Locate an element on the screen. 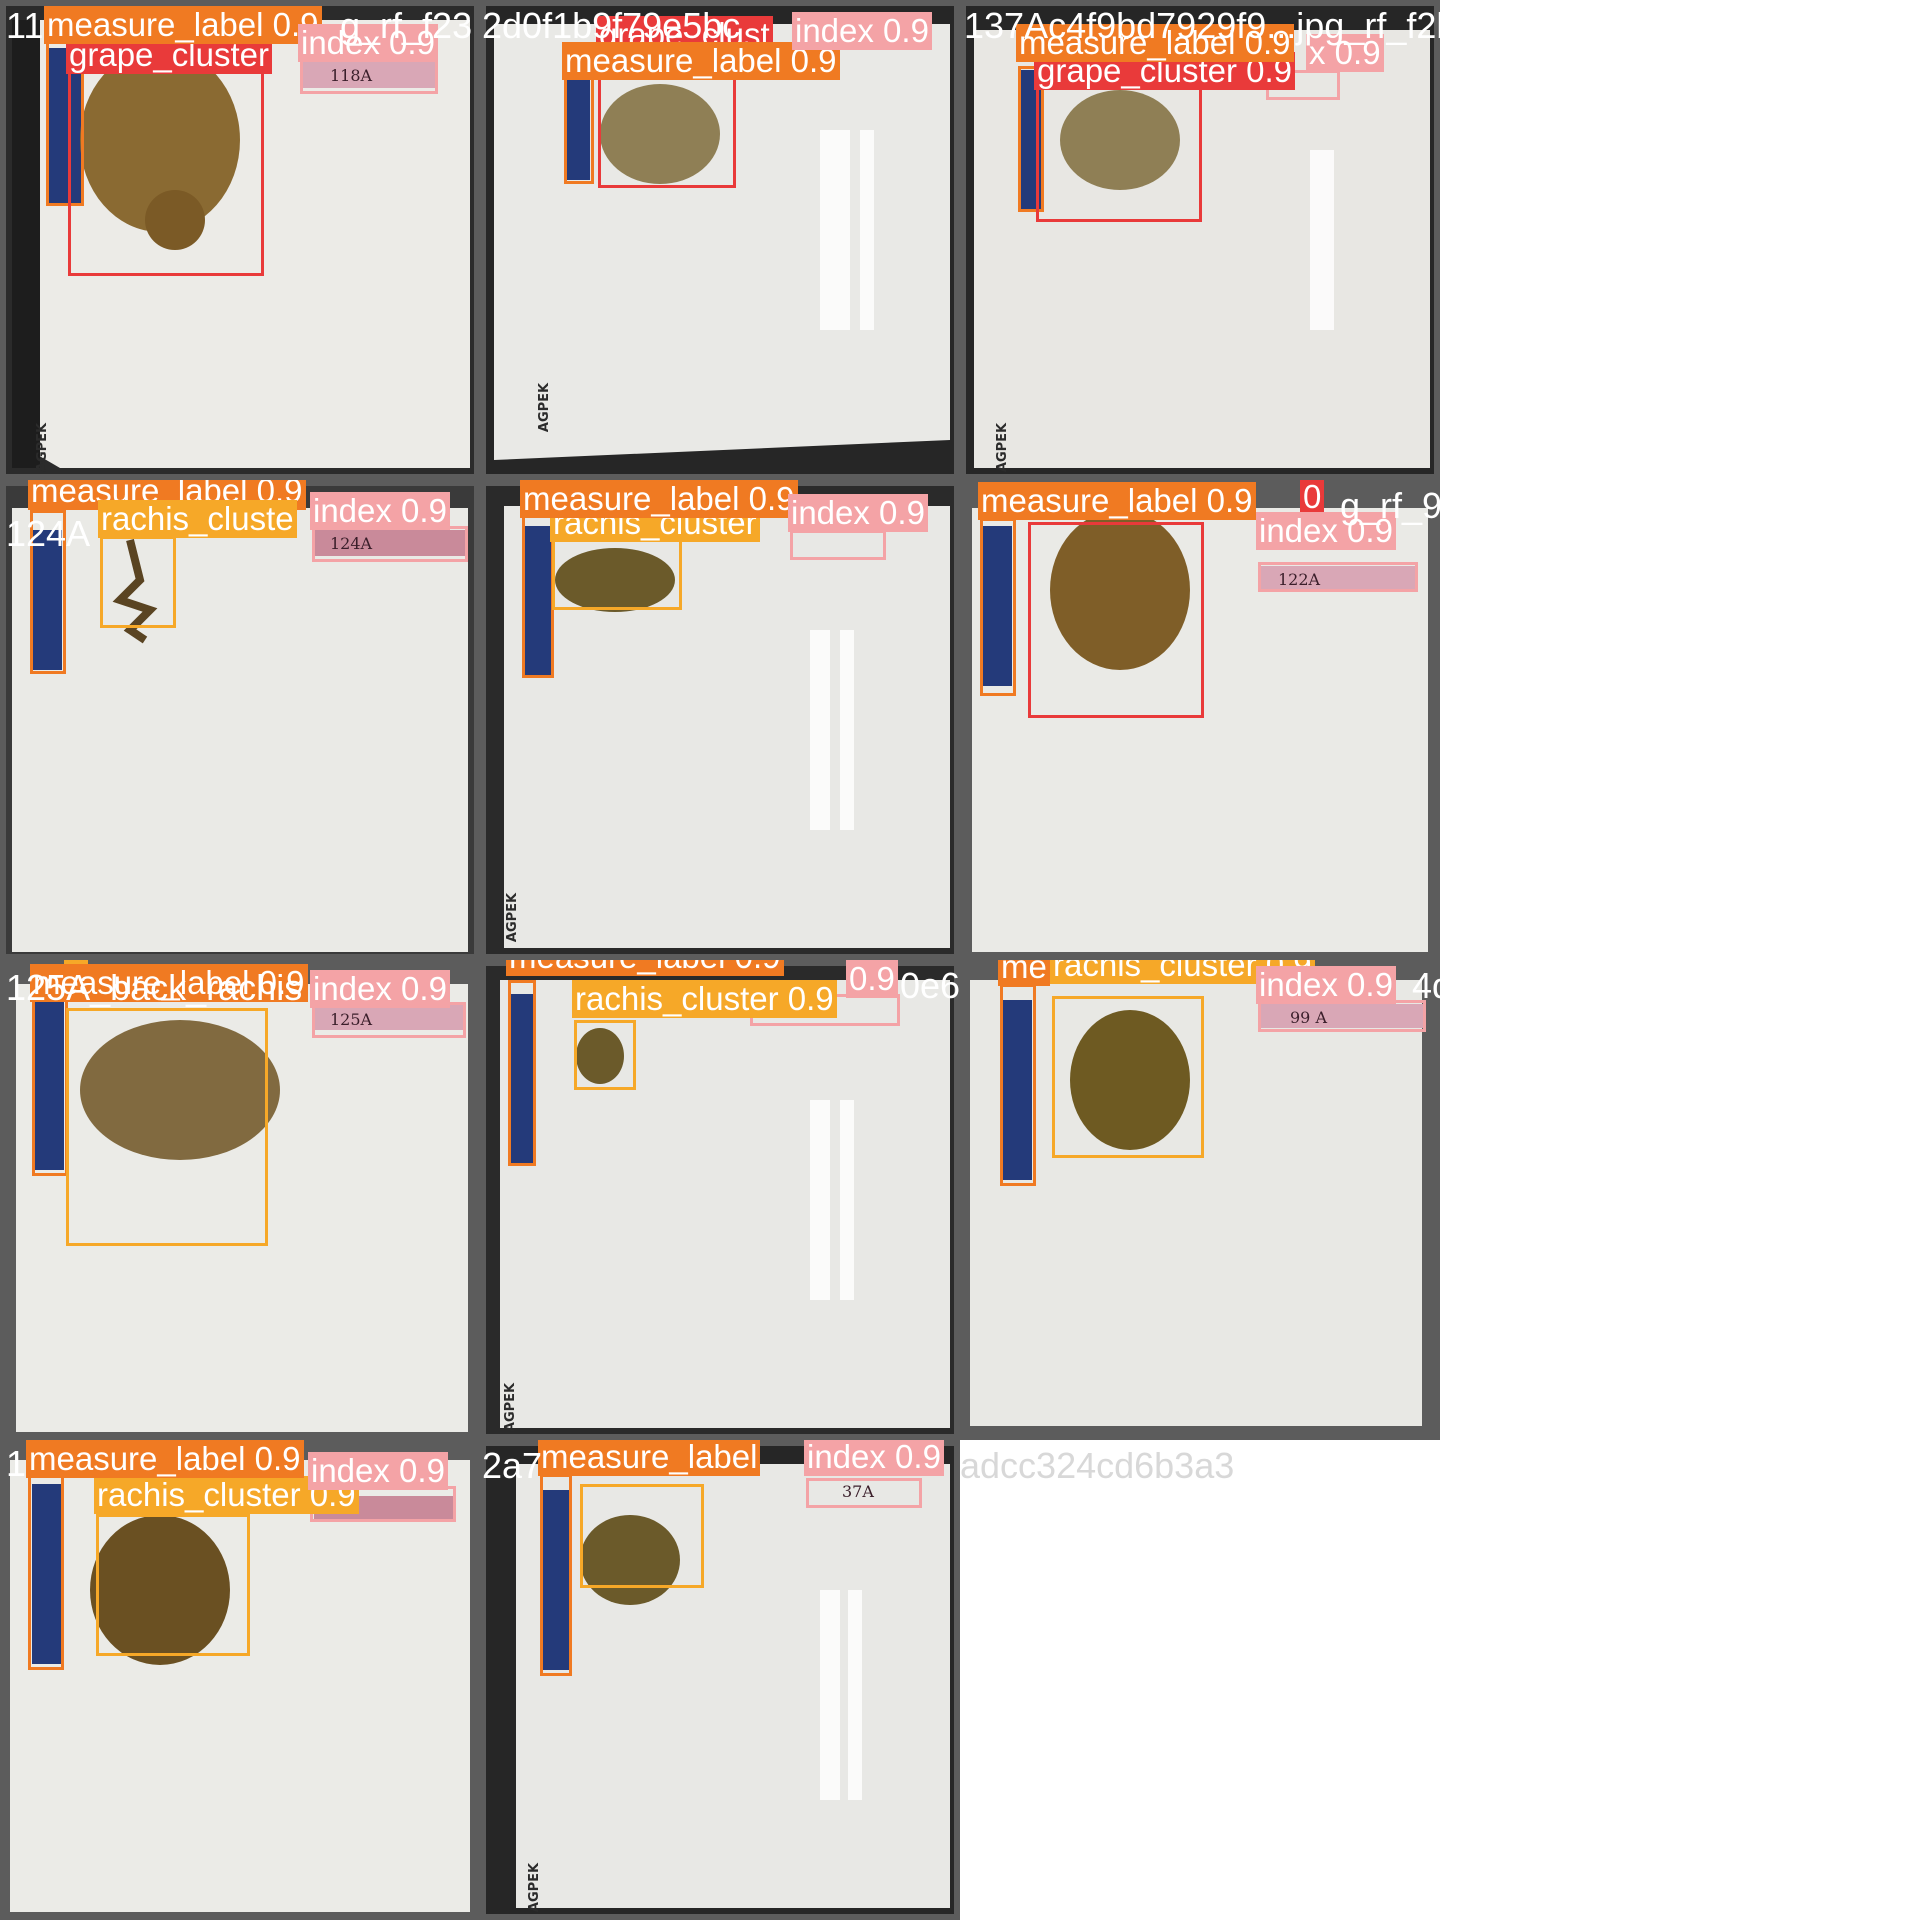 This screenshot has height=1920, width=1920. filename-tail: 2a7 is located at coordinates (512, 1465).